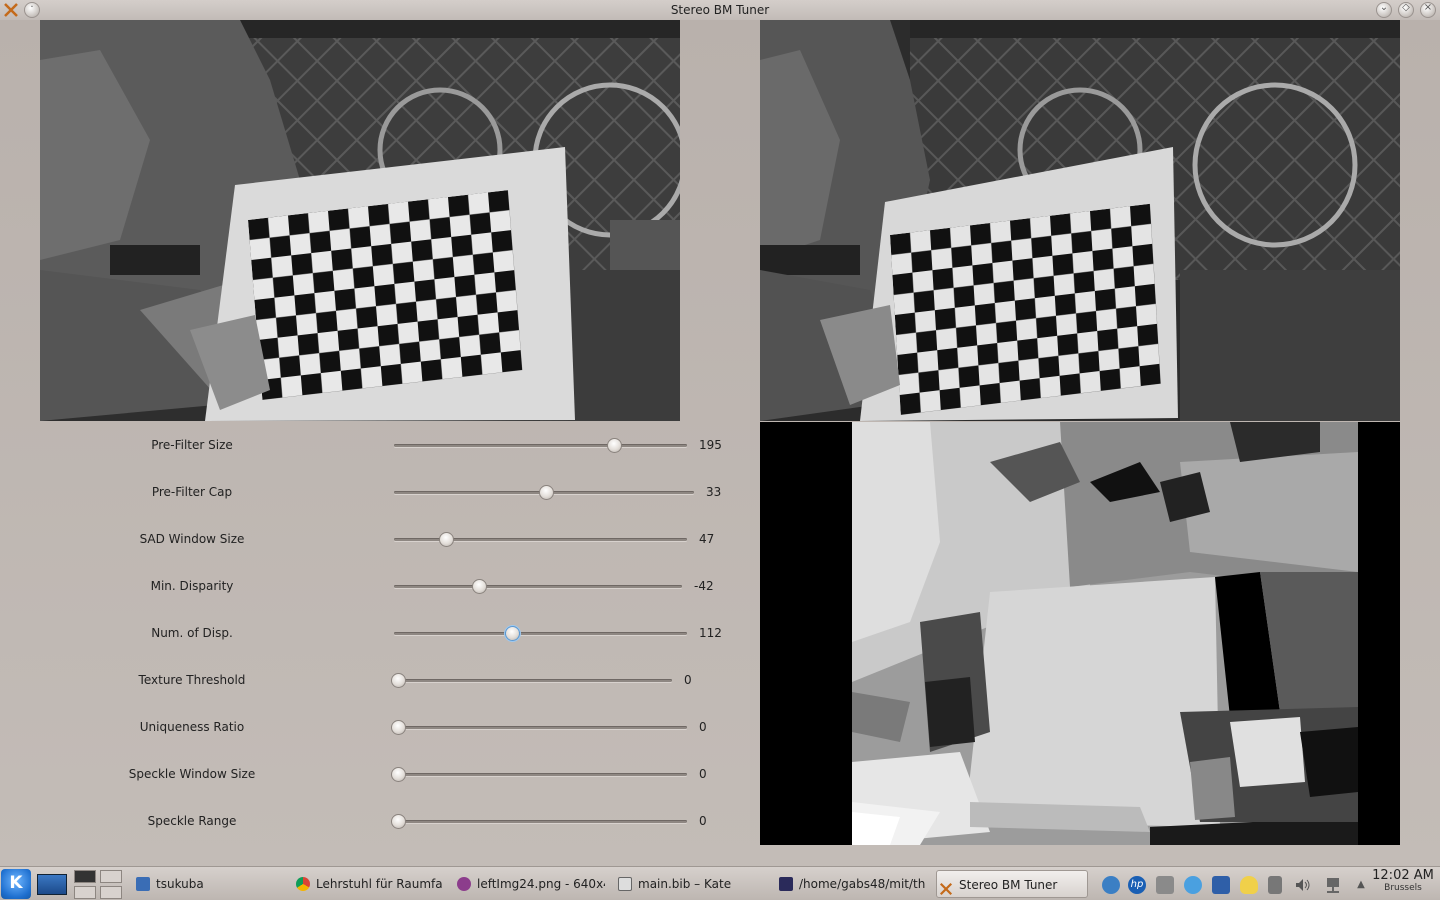 The width and height of the screenshot is (1440, 900). I want to click on terminal-icon, so click(786, 884).